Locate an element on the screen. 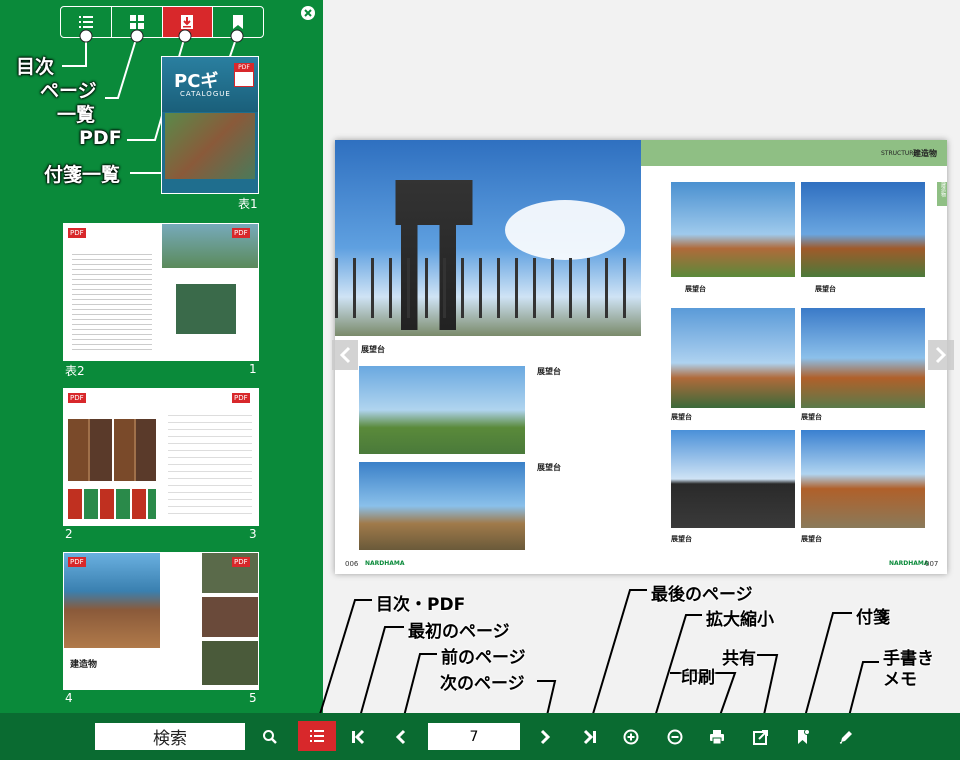 This screenshot has height=760, width=960. last-page-annotation: 最後のページ is located at coordinates (702, 595).